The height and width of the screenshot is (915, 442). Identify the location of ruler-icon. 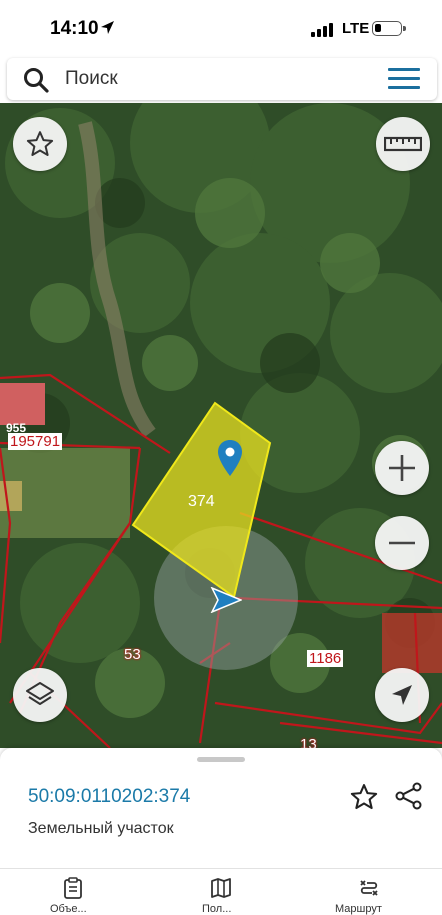
(403, 144).